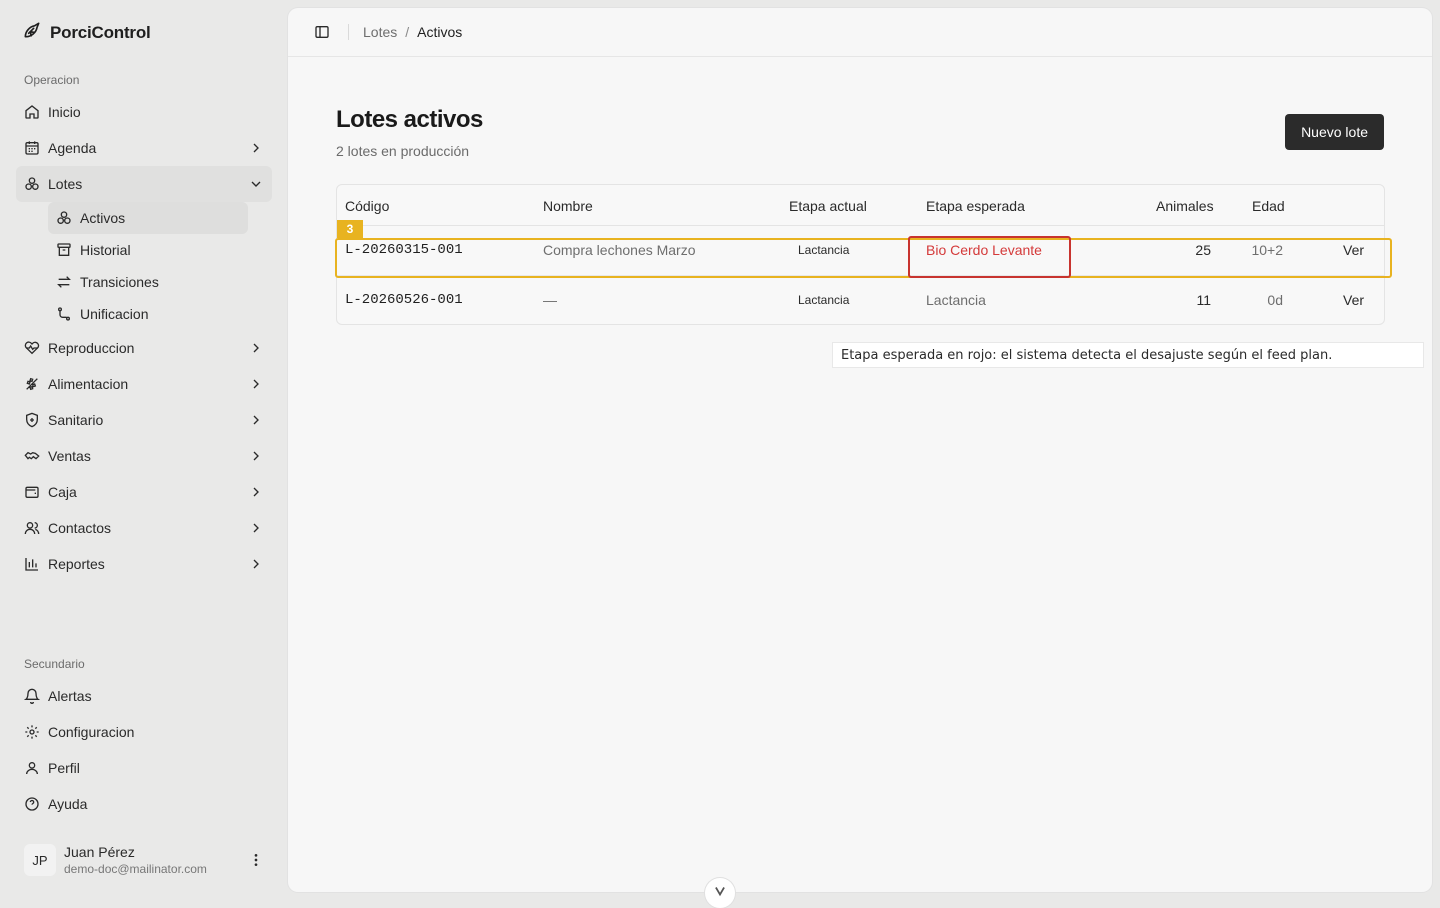 Image resolution: width=1440 pixels, height=908 pixels. Describe the element at coordinates (32, 564) in the screenshot. I see `bar-chart-icon` at that location.